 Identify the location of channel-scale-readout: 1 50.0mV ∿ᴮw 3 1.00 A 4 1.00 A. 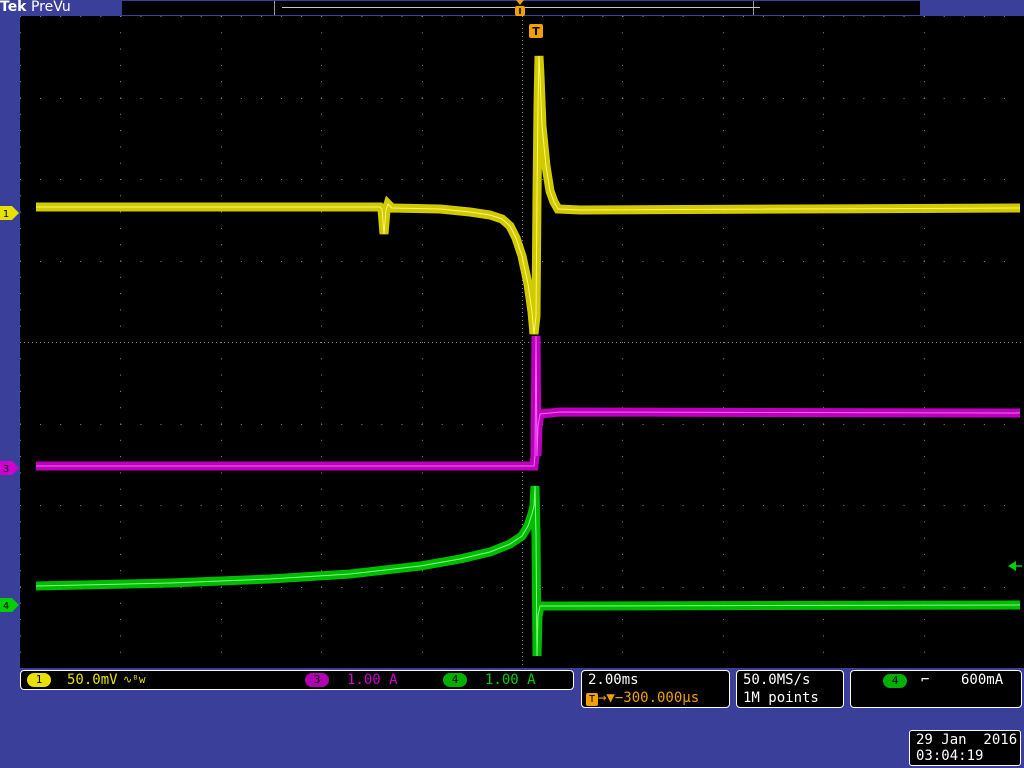
(297, 680).